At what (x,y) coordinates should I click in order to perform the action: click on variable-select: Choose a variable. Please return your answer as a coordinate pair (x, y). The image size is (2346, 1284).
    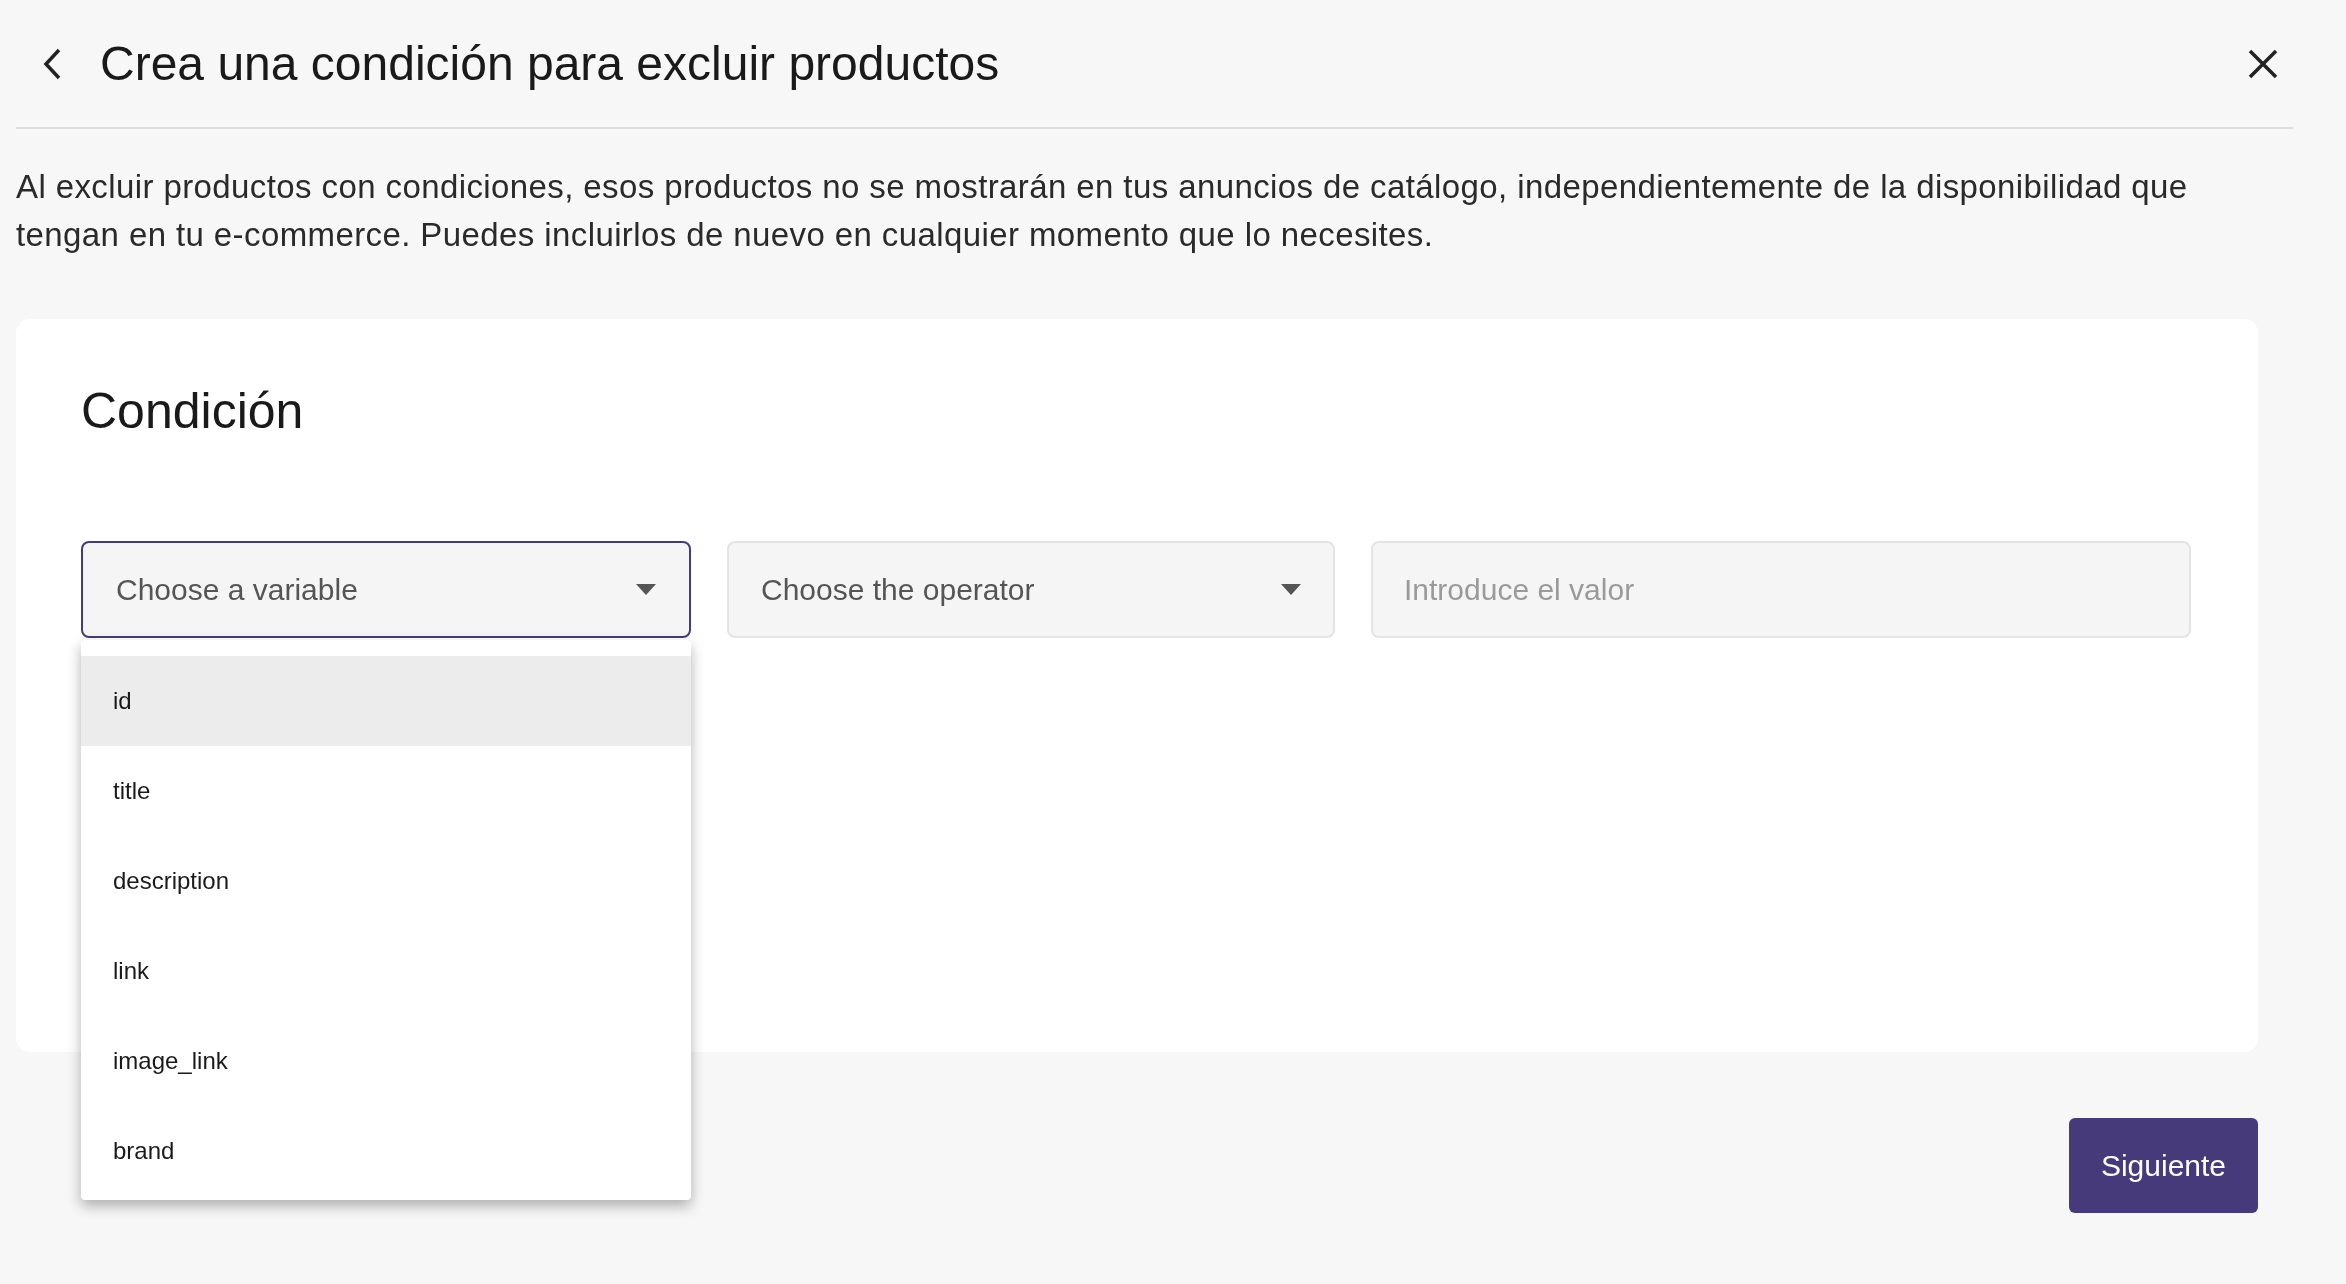
    Looking at the image, I should click on (386, 589).